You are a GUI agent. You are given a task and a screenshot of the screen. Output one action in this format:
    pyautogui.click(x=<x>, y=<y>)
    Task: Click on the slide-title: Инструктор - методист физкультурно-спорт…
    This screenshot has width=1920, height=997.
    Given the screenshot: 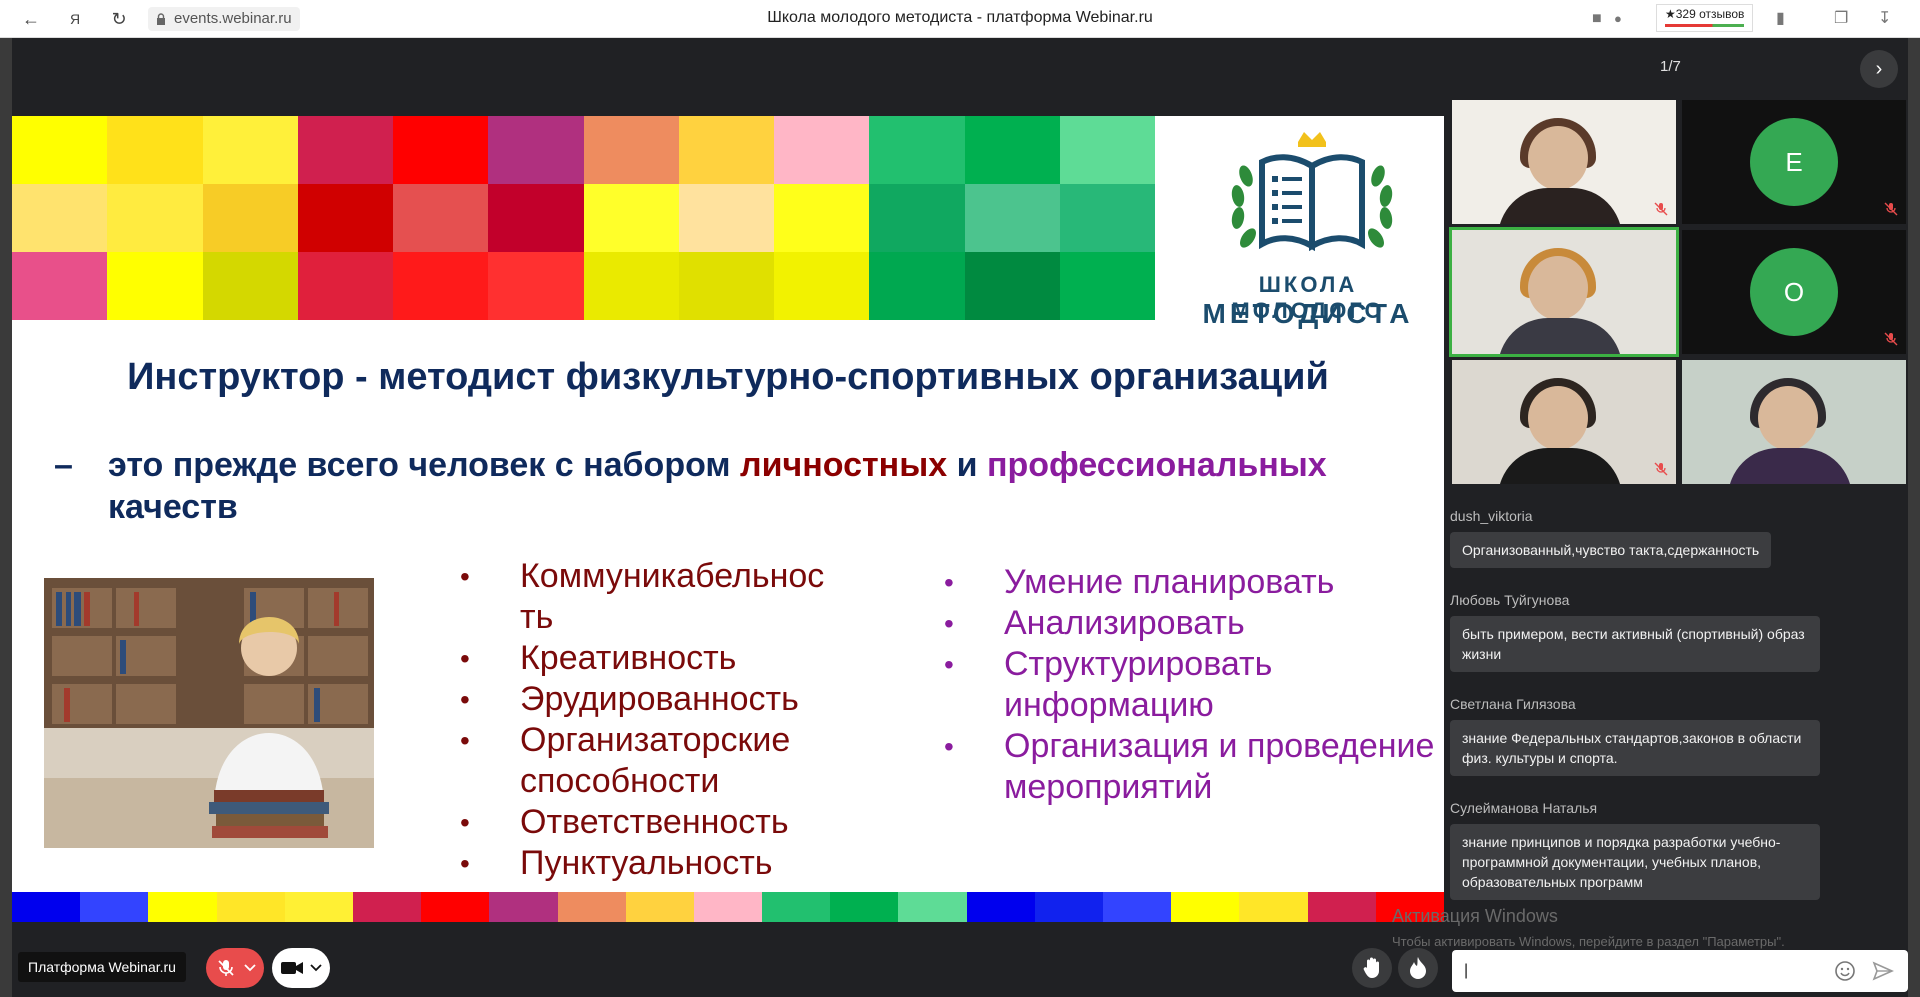 What is the action you would take?
    pyautogui.click(x=728, y=377)
    